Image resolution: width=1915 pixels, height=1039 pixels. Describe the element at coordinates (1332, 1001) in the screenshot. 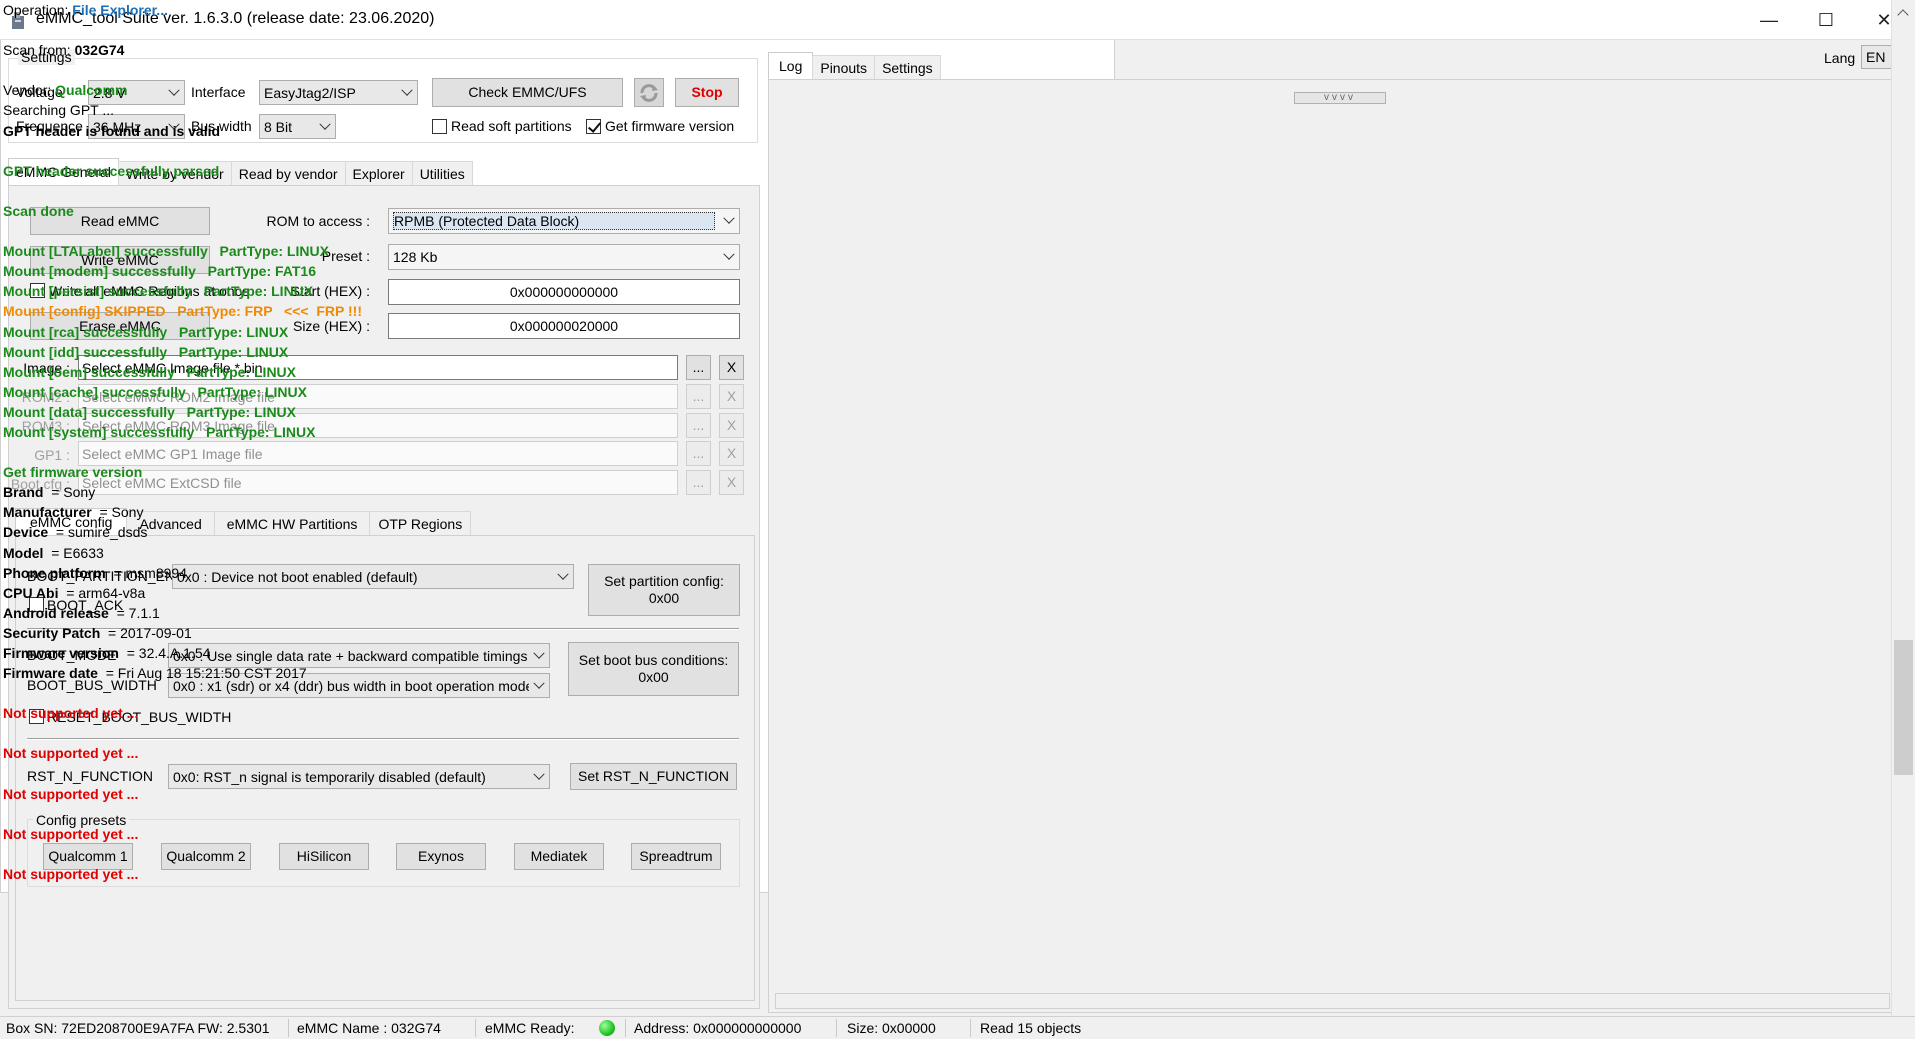

I see `log-horizontal-scrollbar` at that location.